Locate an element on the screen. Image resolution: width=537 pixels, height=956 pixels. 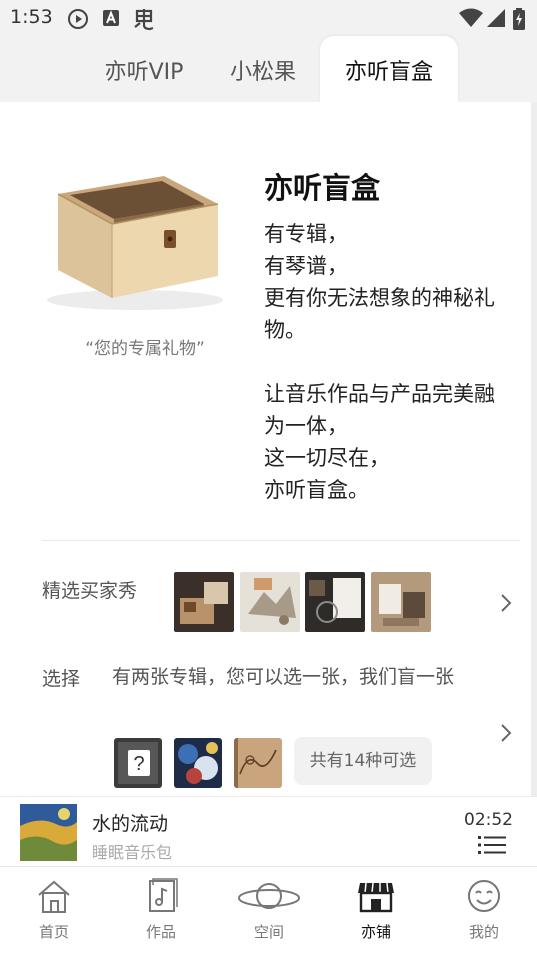
smiley-icon is located at coordinates (484, 896).